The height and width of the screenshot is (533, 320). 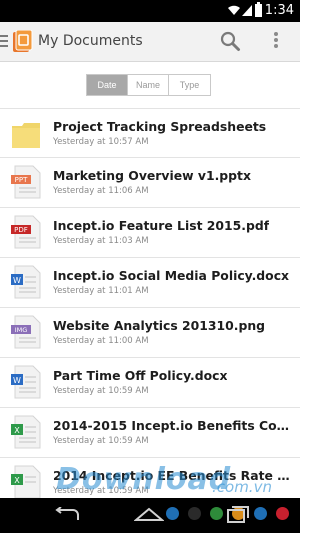 What do you see at coordinates (238, 515) in the screenshot?
I see `recent-apps-icon` at bounding box center [238, 515].